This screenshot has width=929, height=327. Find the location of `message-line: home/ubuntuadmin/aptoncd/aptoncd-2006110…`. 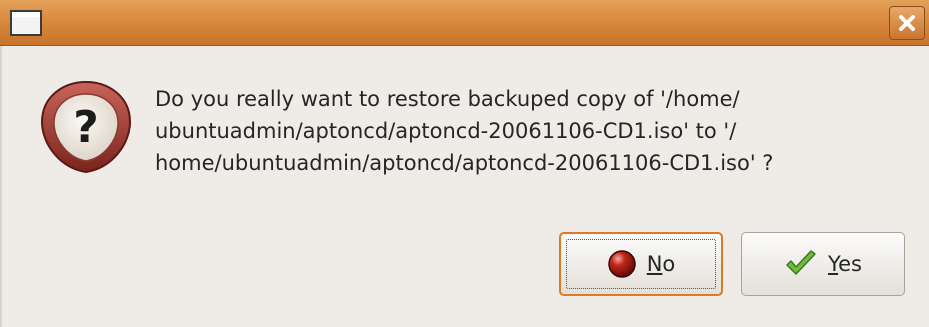

message-line: home/ubuntuadmin/aptoncd/aptoncd-2006110… is located at coordinates (464, 163).